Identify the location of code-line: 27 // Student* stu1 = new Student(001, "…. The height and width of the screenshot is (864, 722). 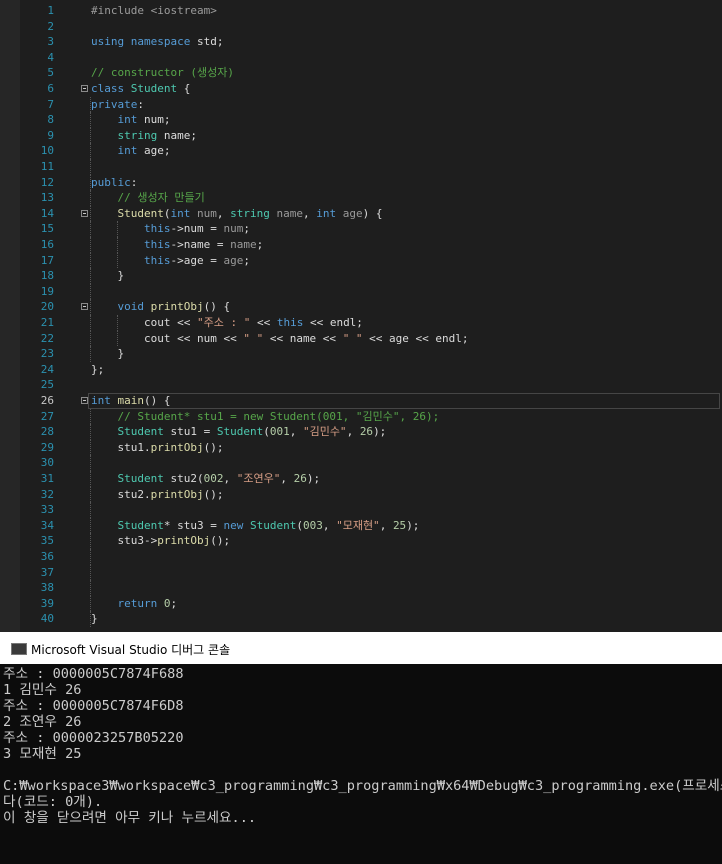
(371, 416).